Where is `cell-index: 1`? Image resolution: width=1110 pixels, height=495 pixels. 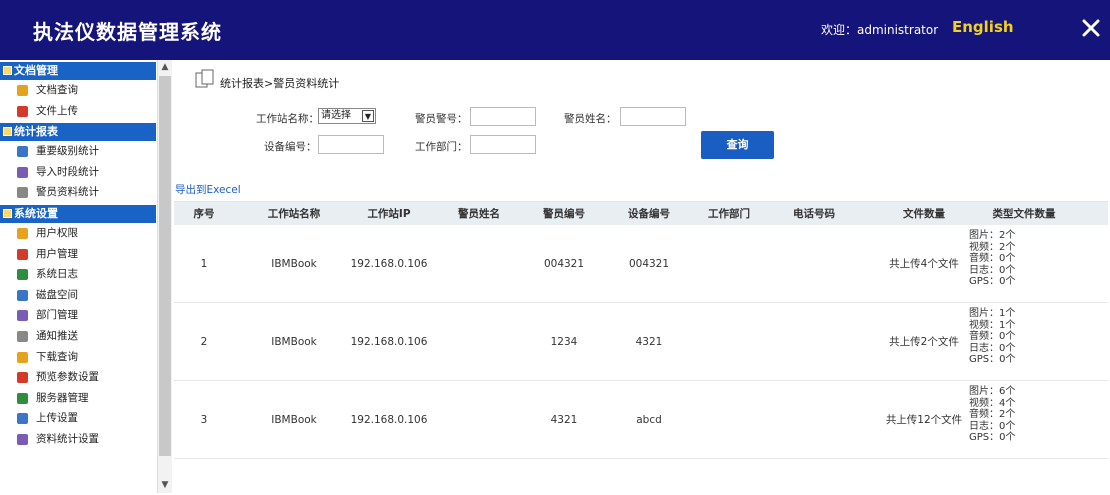
cell-index: 1 is located at coordinates (204, 264).